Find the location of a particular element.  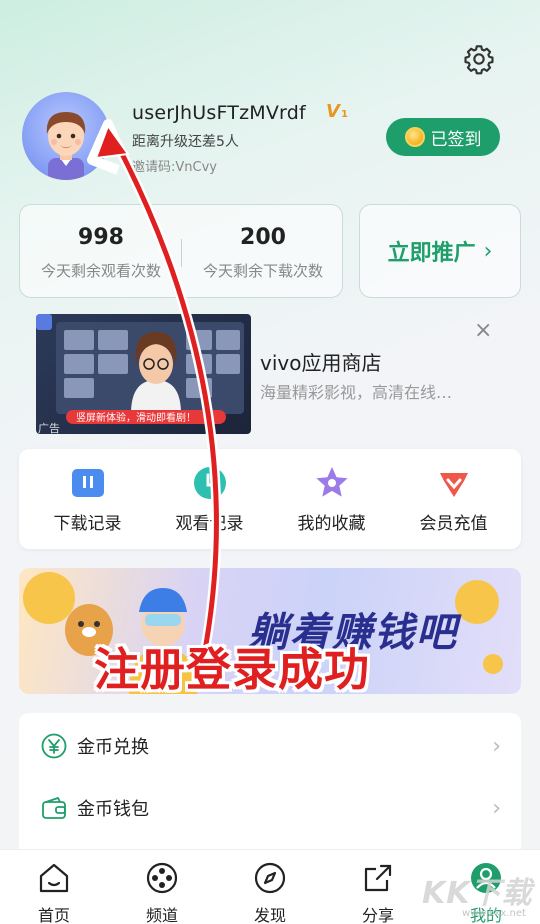

invite-code: 邀请码:VnCvy is located at coordinates (174, 167).